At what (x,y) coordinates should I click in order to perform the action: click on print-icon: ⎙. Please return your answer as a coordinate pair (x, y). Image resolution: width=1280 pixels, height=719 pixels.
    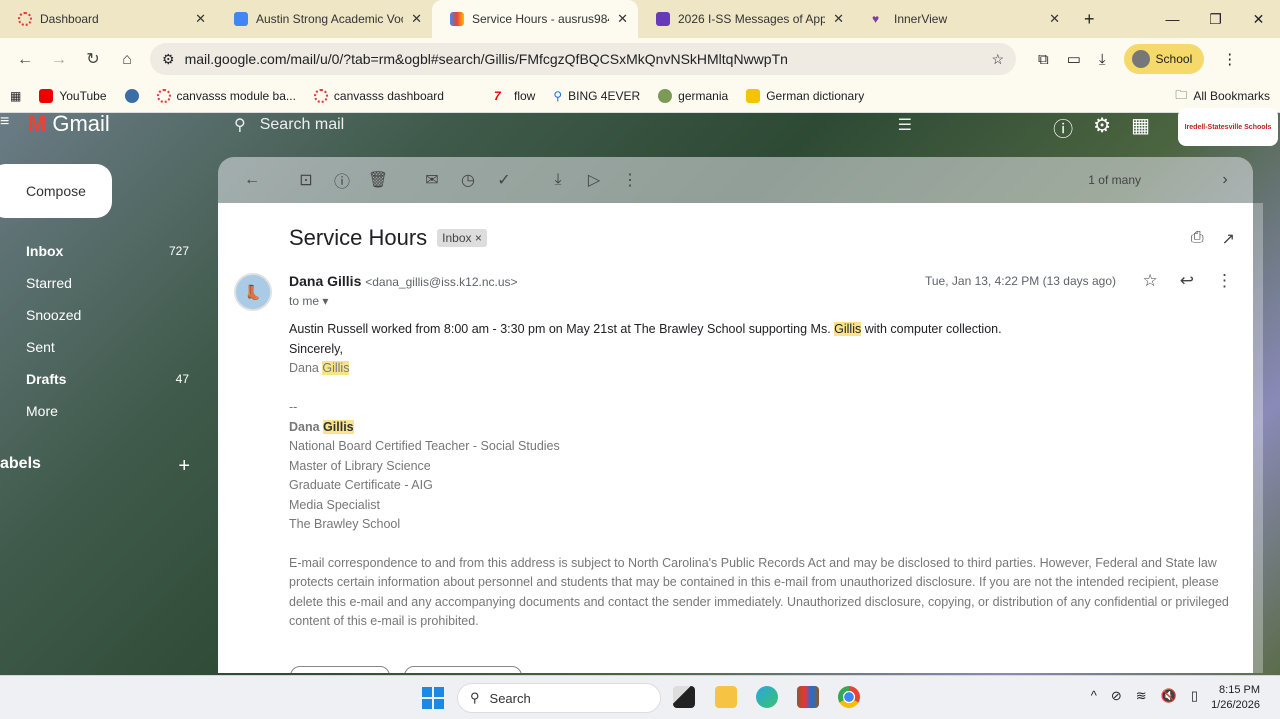
    Looking at the image, I should click on (1197, 239).